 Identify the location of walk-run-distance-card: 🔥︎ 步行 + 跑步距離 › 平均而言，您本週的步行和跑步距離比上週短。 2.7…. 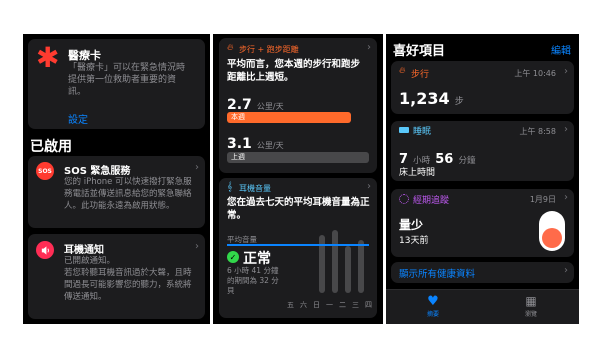
(298, 105).